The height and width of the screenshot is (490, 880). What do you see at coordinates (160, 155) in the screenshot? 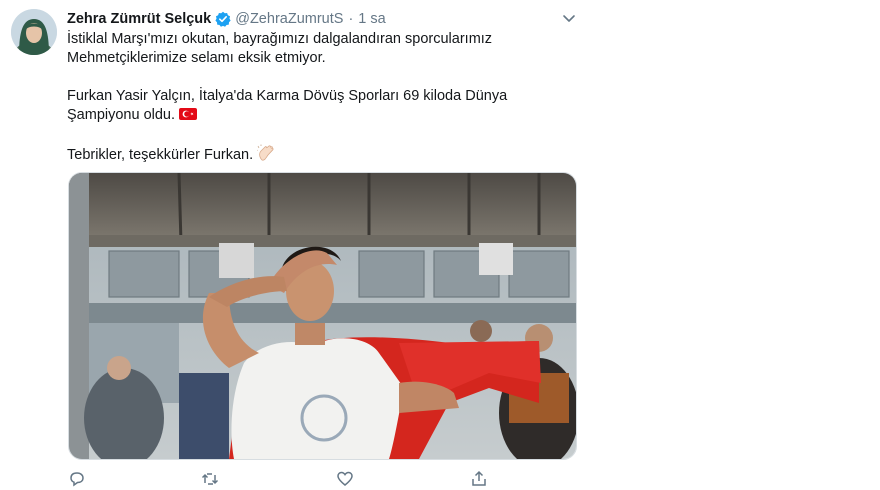
I see `tweet-paragraph-text: Tebrikler, teşekkürler Furkan.` at bounding box center [160, 155].